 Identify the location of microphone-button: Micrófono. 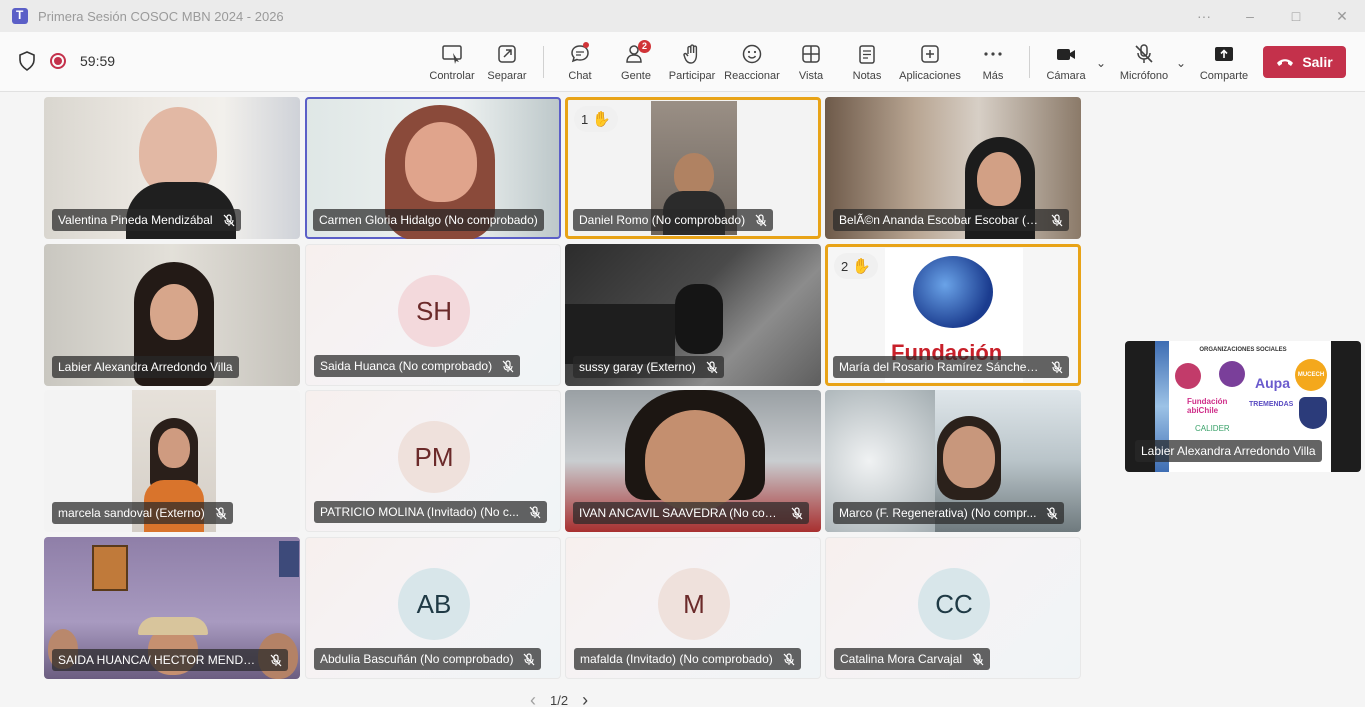
(1144, 62).